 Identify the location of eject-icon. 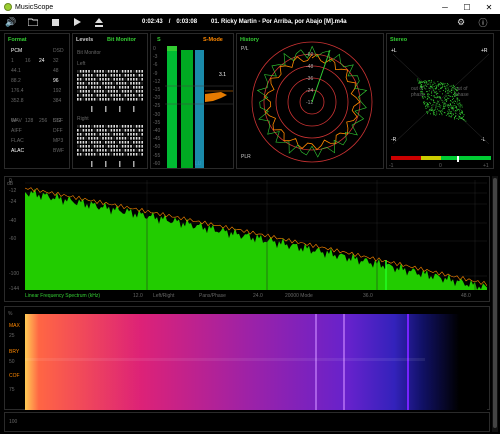
(99, 22).